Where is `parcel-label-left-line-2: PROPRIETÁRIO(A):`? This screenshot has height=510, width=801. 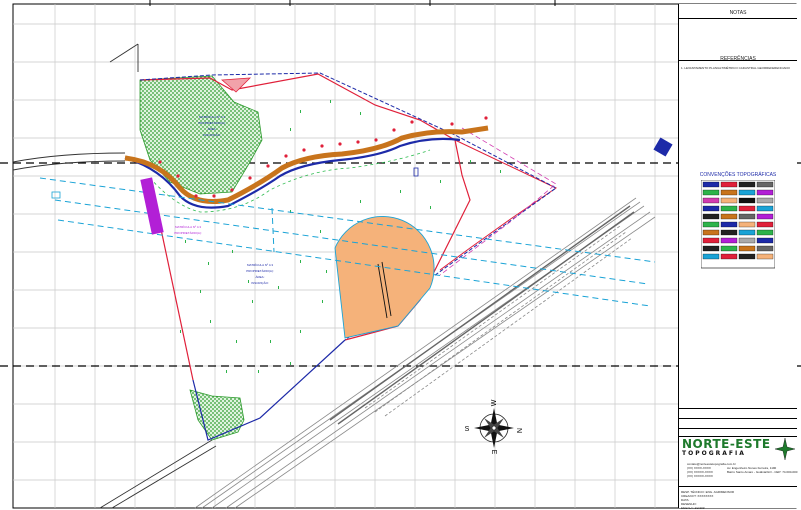
parcel-label-left-line-2: PROPRIETÁRIO(A): is located at coordinates (188, 233).